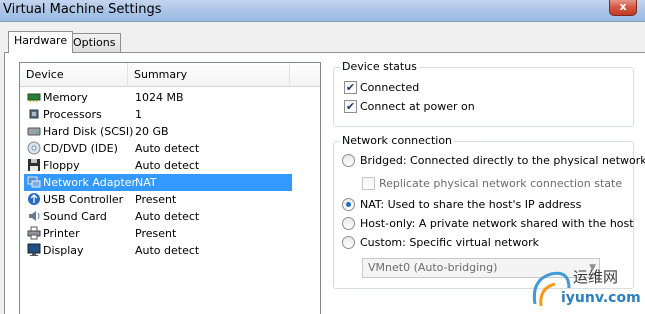  What do you see at coordinates (75, 216) in the screenshot?
I see `device-name: Sound Card` at bounding box center [75, 216].